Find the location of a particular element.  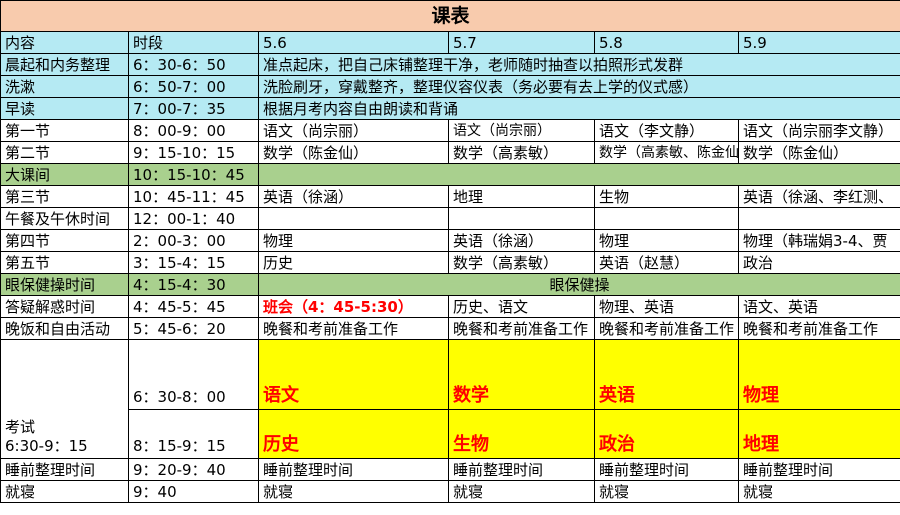

table-row: 第三节 10：45-11：45 英语（徐涵） 地理 生物 英语（徐涵、李红测、 is located at coordinates (450, 196).